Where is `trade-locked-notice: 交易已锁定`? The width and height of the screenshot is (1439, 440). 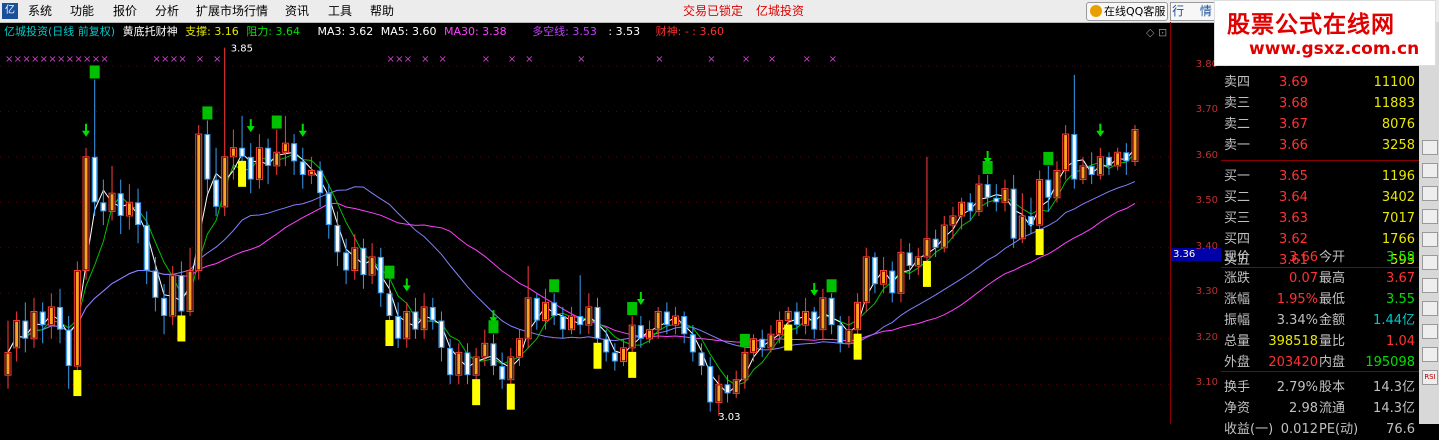 trade-locked-notice: 交易已锁定 is located at coordinates (713, 11).